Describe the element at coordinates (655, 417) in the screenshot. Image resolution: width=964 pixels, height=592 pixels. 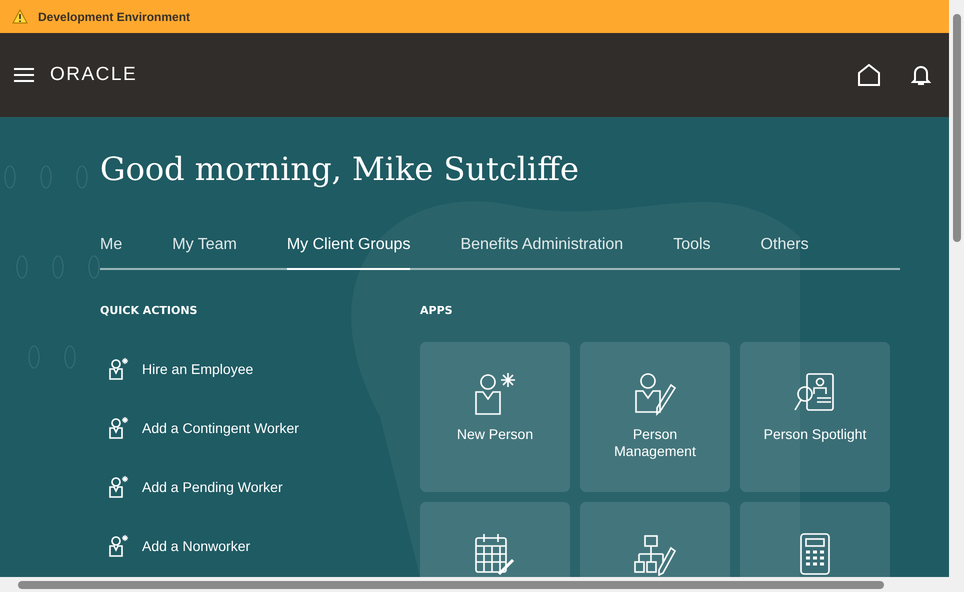
I see `app-tile: Person Management` at that location.